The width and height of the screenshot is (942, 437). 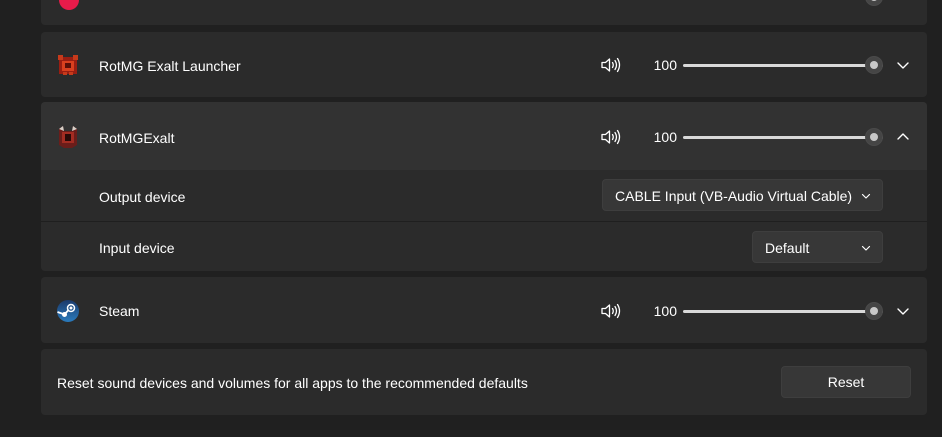 What do you see at coordinates (68, 311) in the screenshot?
I see `steam-icon` at bounding box center [68, 311].